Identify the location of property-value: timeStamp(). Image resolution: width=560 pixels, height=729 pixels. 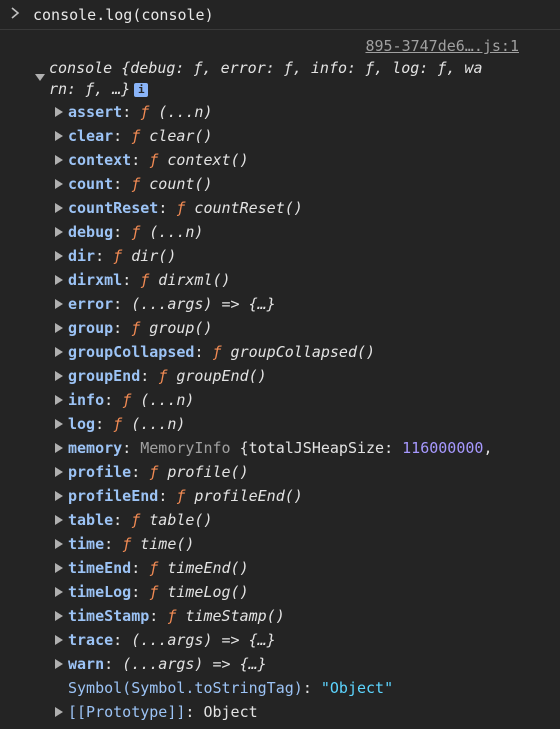
(230, 616).